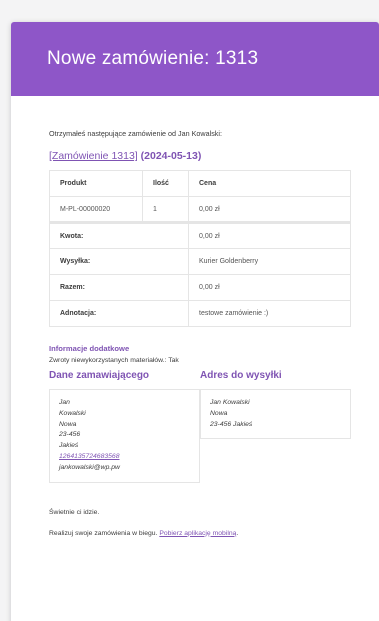 This screenshot has width=379, height=621. I want to click on order-date: (2024-05-13), so click(171, 156).